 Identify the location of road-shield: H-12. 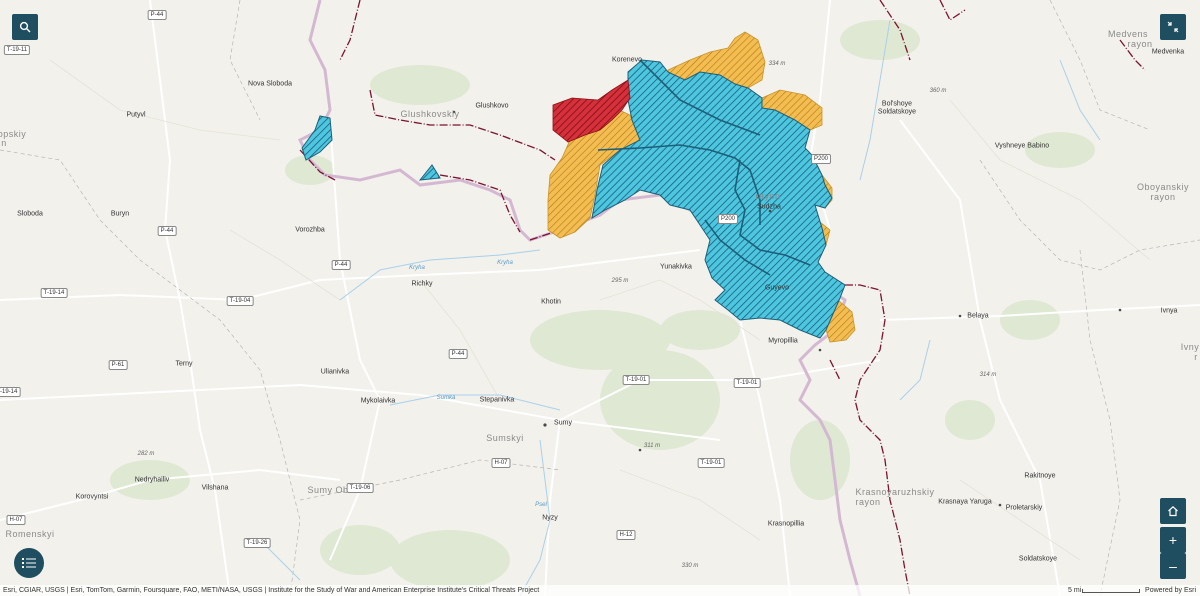
(626, 535).